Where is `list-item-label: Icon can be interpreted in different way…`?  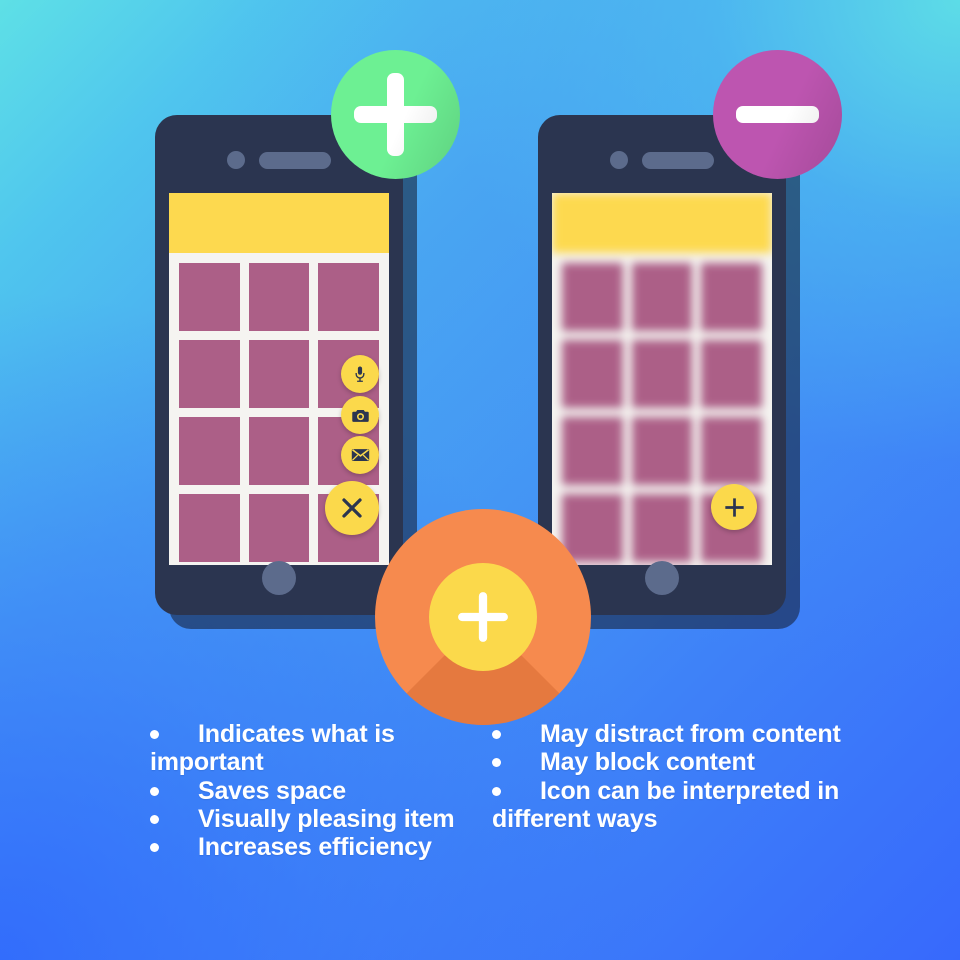 list-item-label: Icon can be interpreted in different way… is located at coordinates (666, 804).